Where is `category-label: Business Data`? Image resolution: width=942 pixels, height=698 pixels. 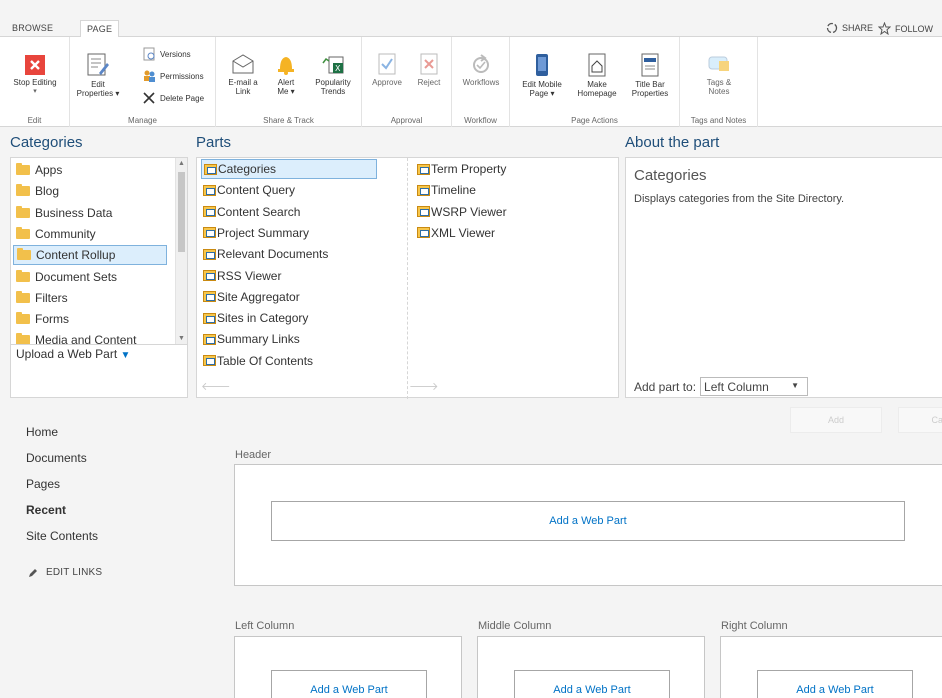
category-label: Business Data is located at coordinates (74, 212).